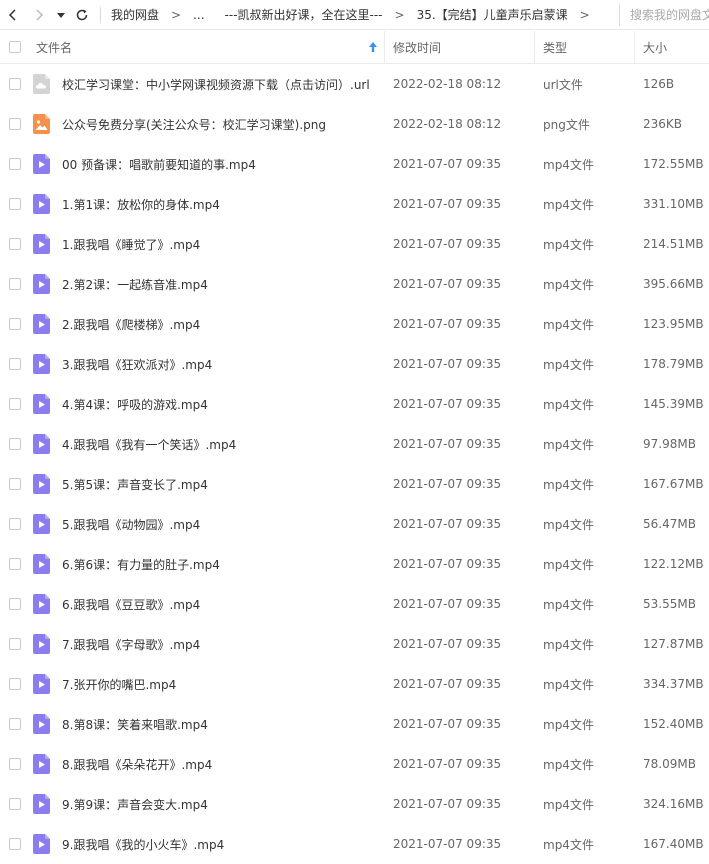 The image size is (709, 864). I want to click on file-name: 3.跟我唱《狂欢派对》.mp4, so click(137, 364).